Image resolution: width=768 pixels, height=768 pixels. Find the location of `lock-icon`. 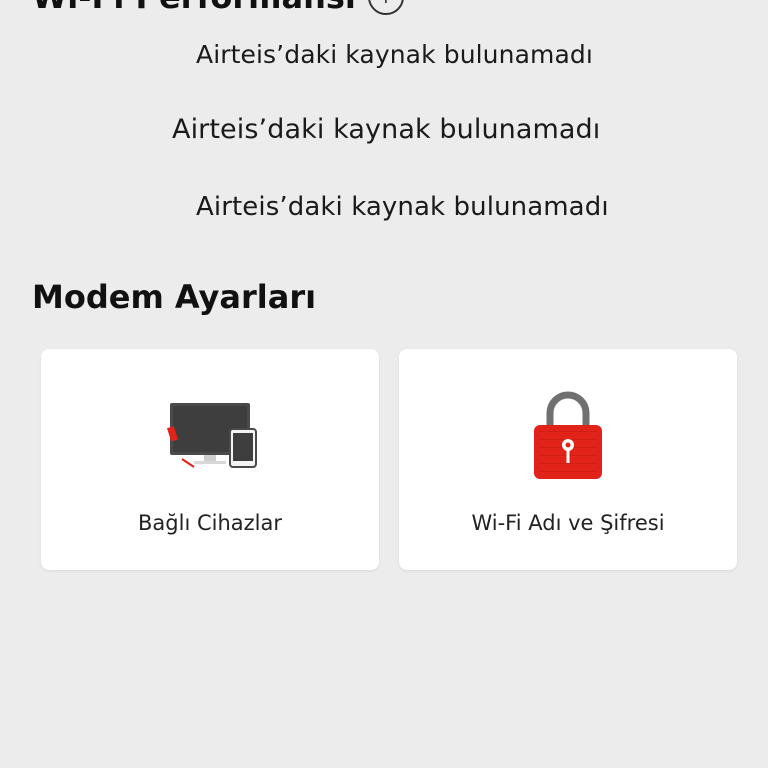

lock-icon is located at coordinates (568, 437).